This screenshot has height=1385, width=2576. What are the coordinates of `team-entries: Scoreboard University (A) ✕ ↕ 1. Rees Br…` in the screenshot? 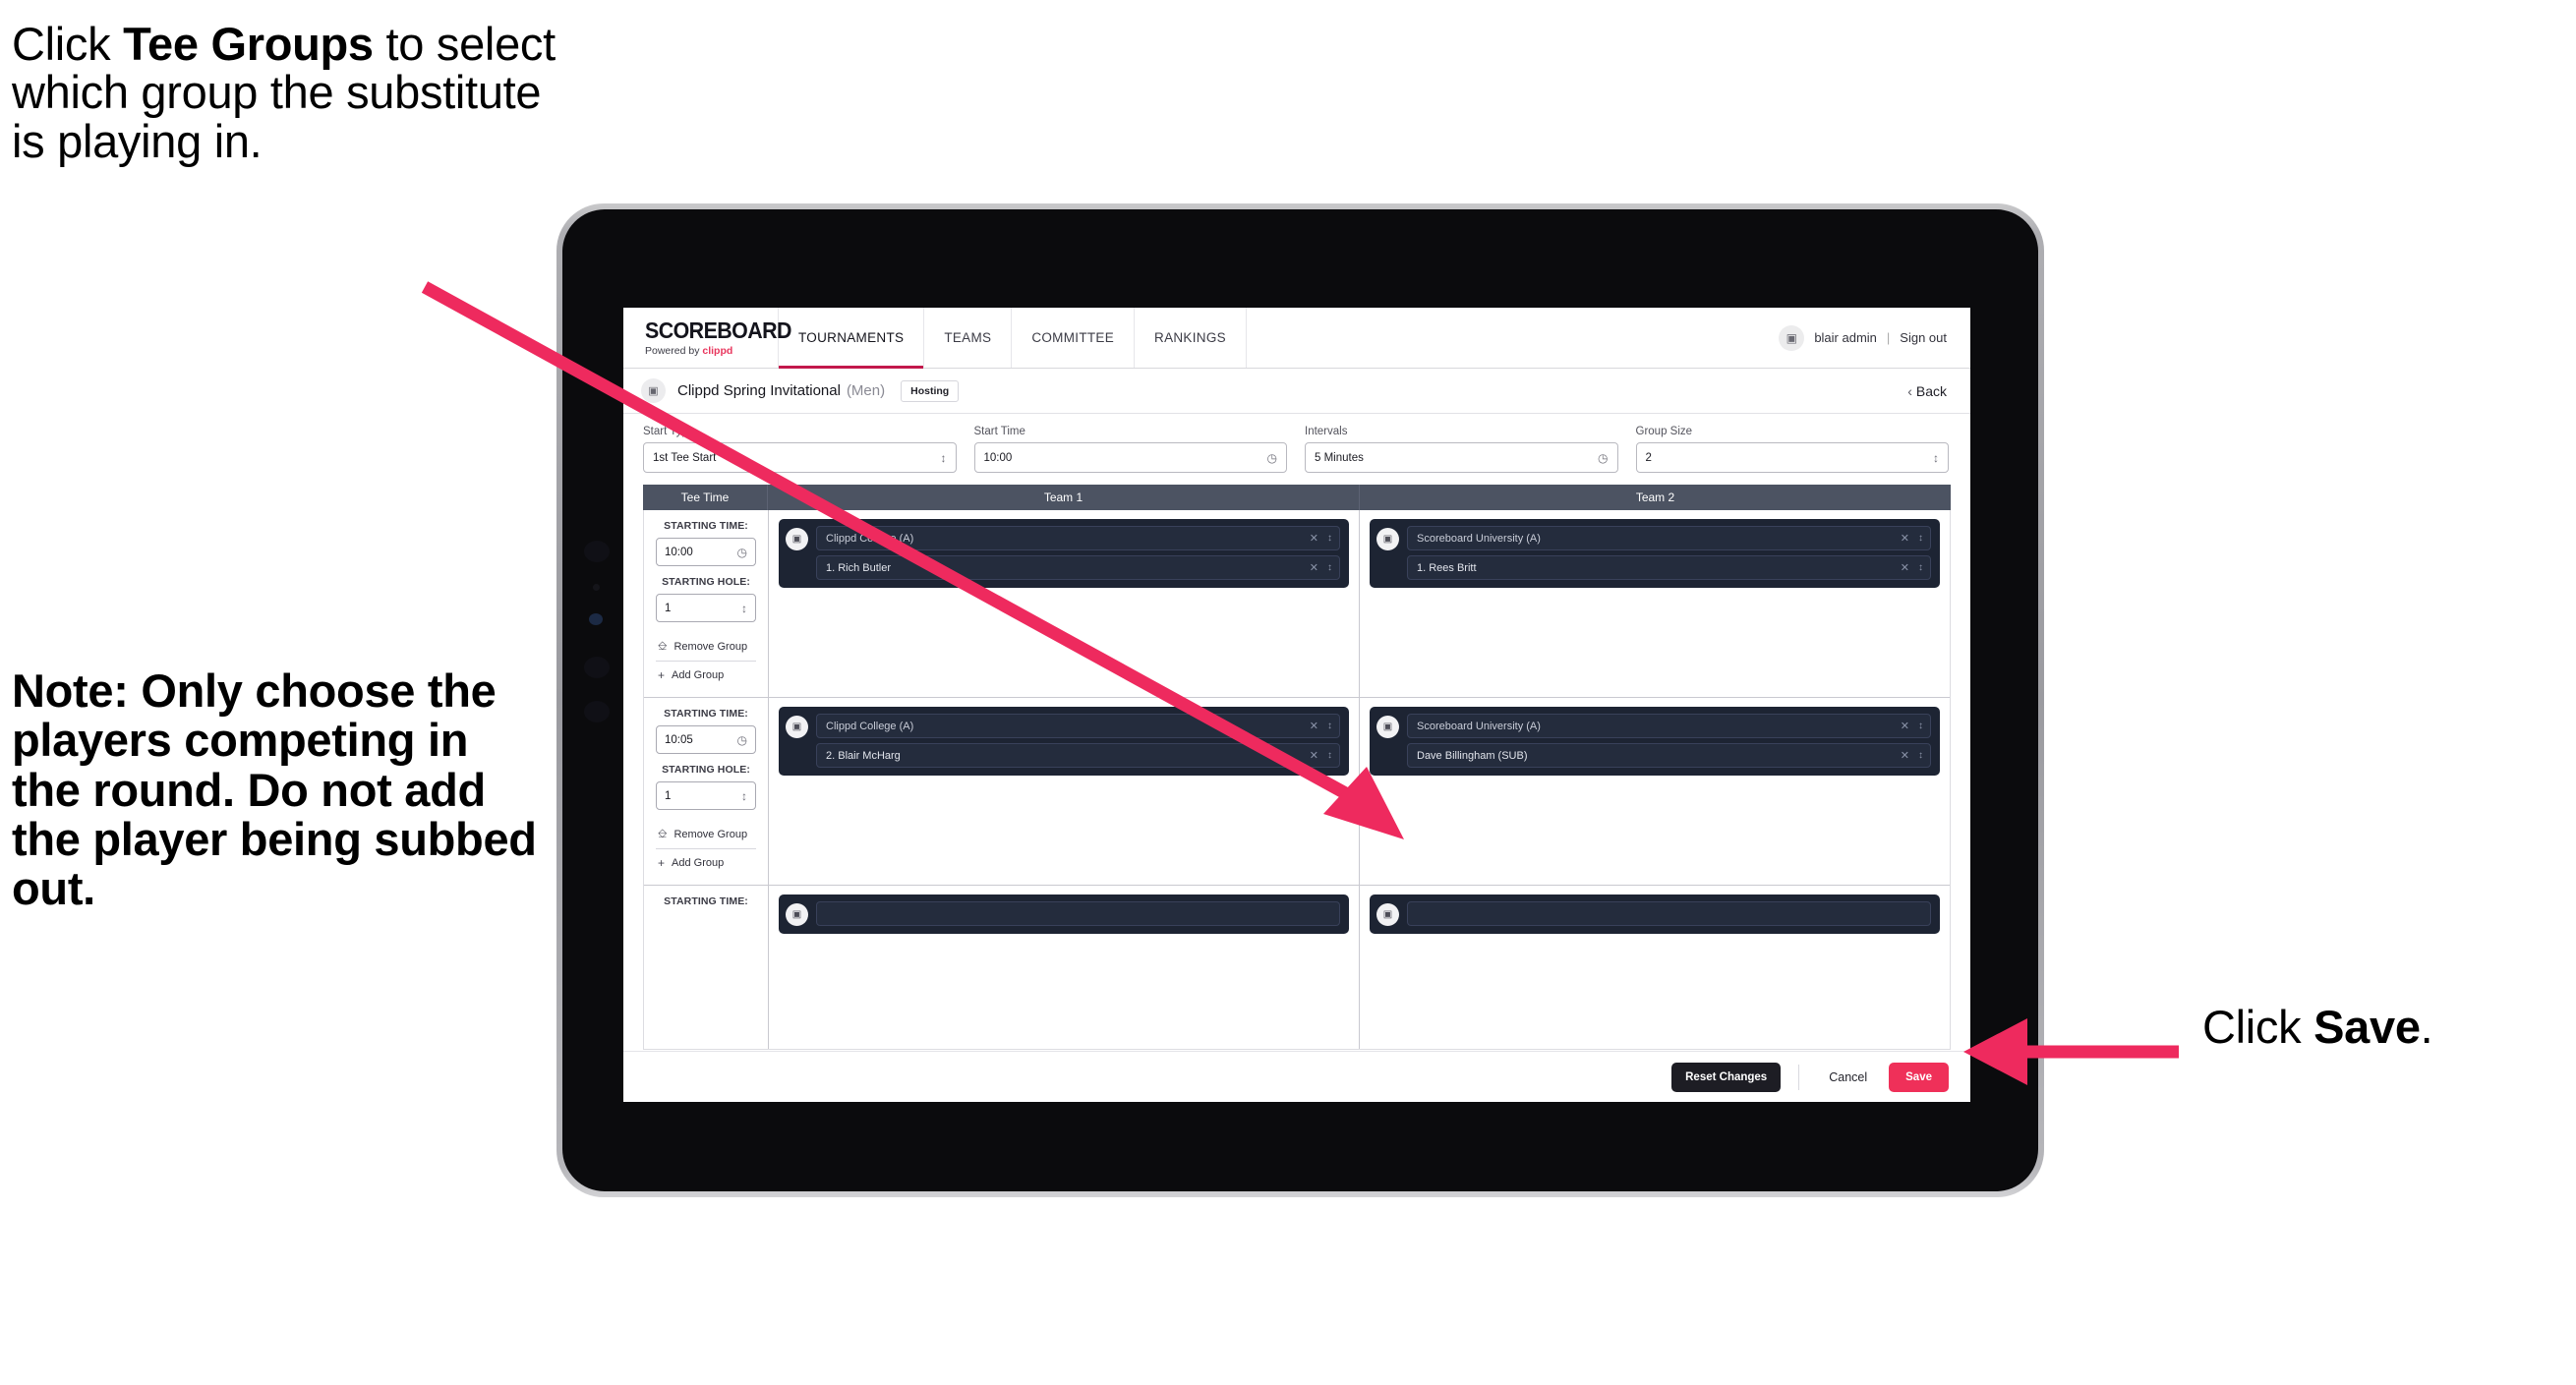 It's located at (1669, 553).